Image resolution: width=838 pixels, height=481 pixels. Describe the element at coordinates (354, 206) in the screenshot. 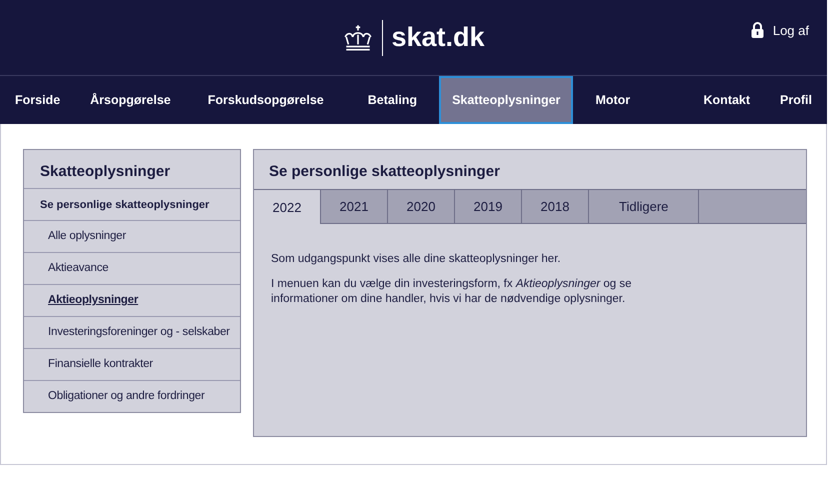

I see `year-tab: 2021` at that location.